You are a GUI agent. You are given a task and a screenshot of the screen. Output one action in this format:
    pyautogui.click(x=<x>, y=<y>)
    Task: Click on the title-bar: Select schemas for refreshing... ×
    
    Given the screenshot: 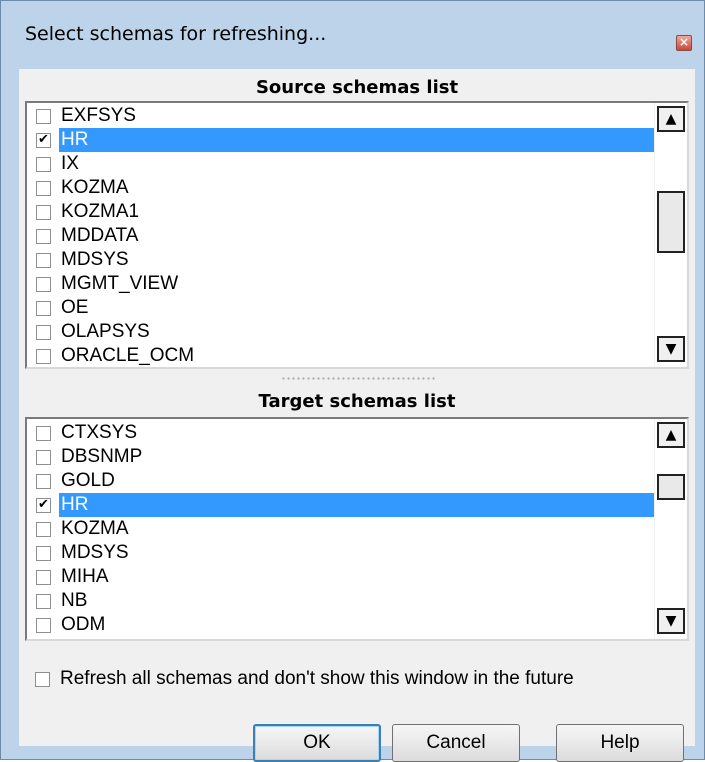 What is the action you would take?
    pyautogui.click(x=352, y=26)
    